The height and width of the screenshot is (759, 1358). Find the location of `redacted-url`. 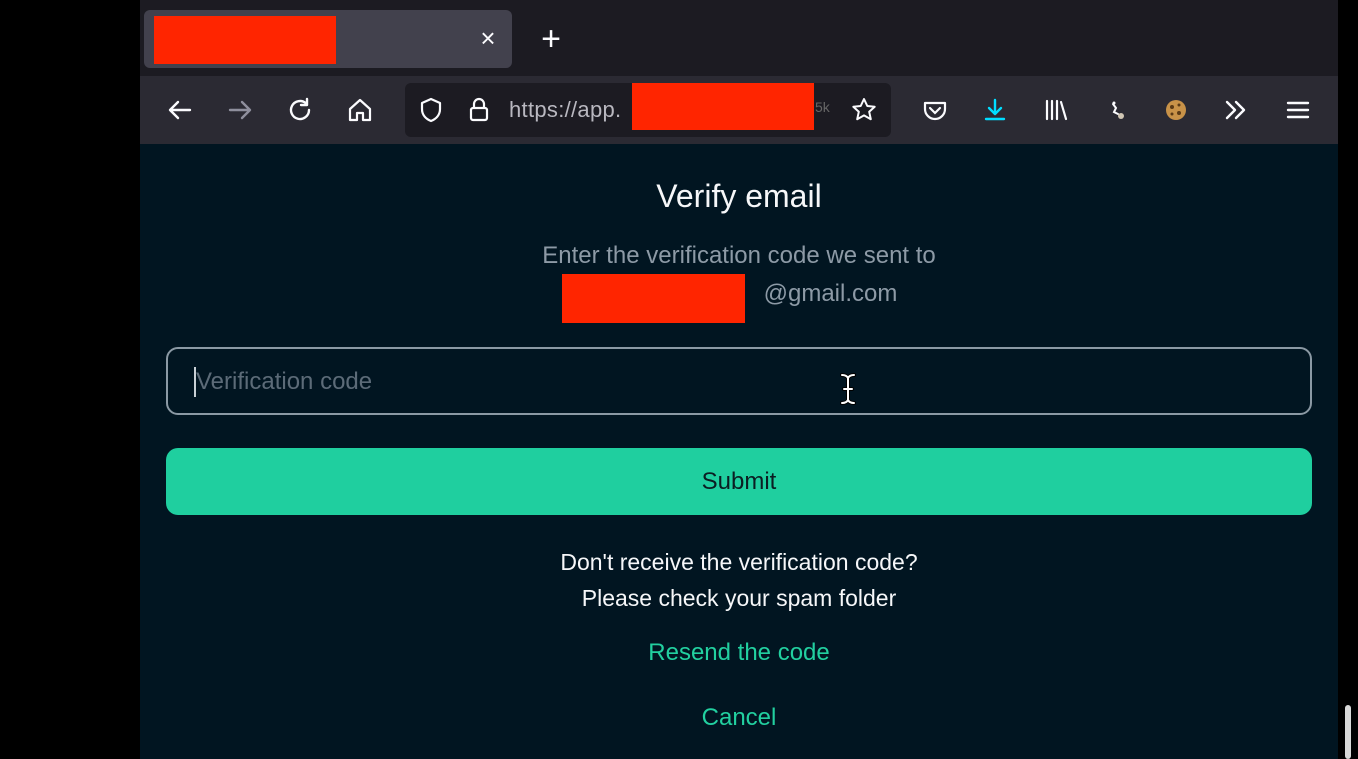

redacted-url is located at coordinates (723, 106).